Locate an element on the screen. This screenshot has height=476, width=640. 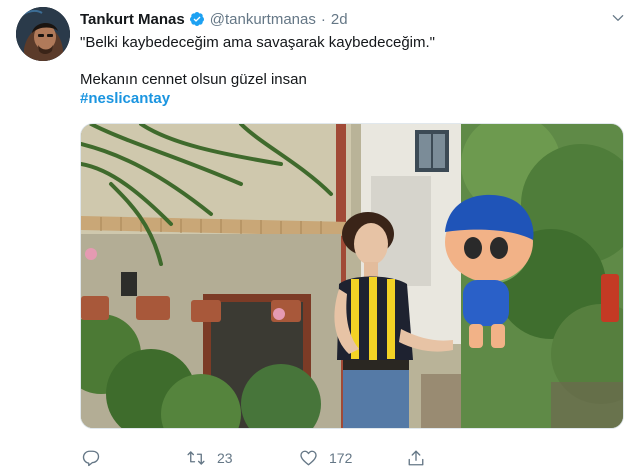
tweet-message-line: Mekanın cennet olsun güzel insan is located at coordinates (193, 79).